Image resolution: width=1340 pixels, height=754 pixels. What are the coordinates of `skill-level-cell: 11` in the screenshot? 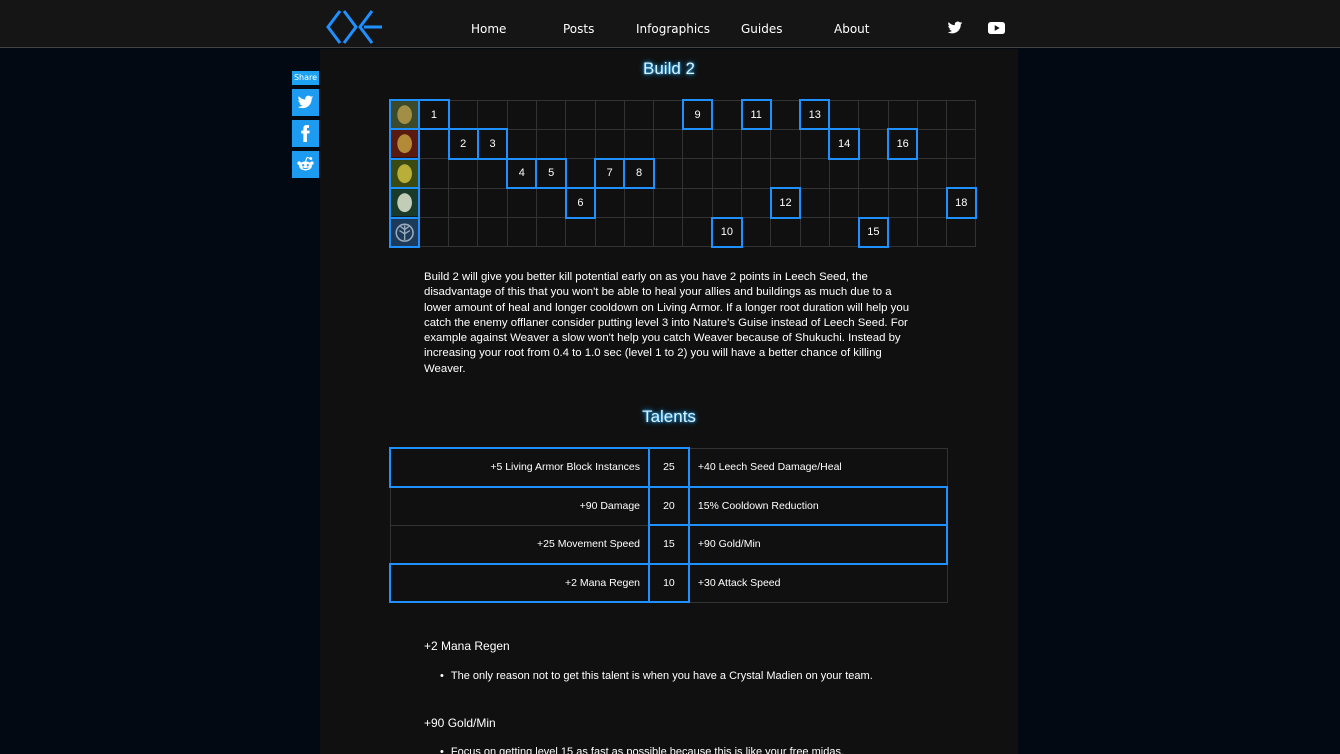 It's located at (756, 114).